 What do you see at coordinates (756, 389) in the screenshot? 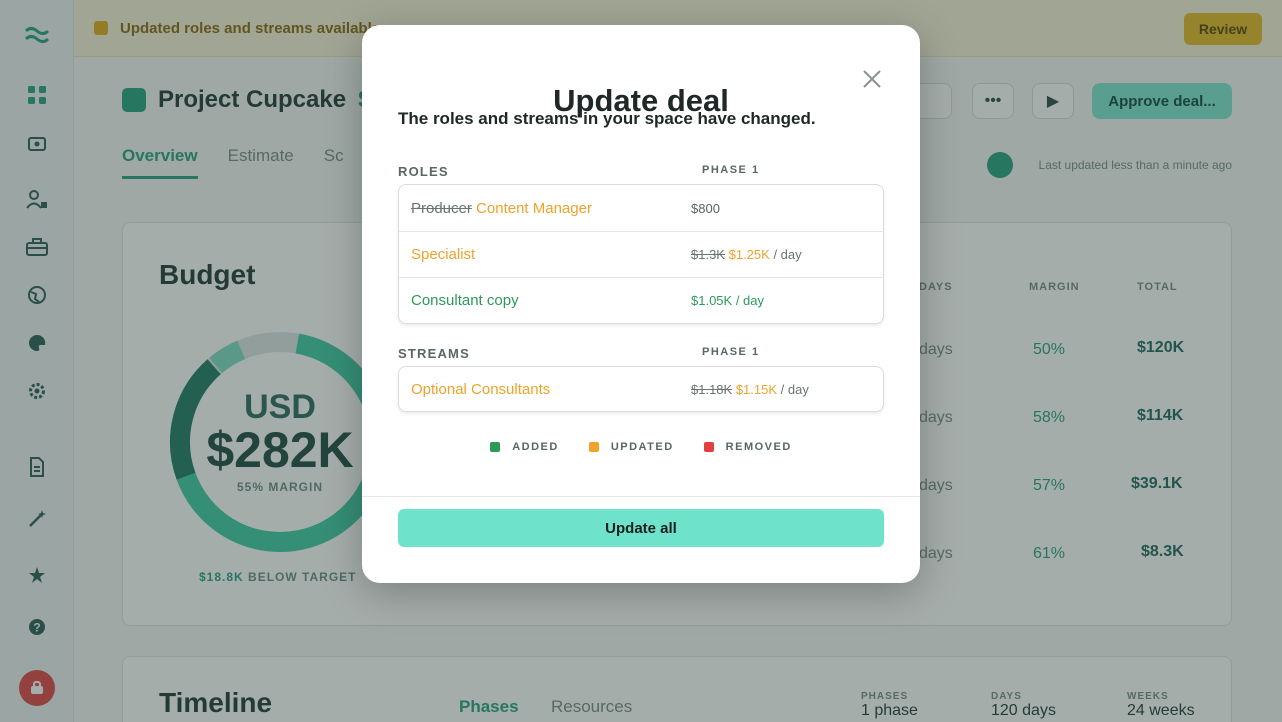
I see `stream-new-price: $1.15K` at bounding box center [756, 389].